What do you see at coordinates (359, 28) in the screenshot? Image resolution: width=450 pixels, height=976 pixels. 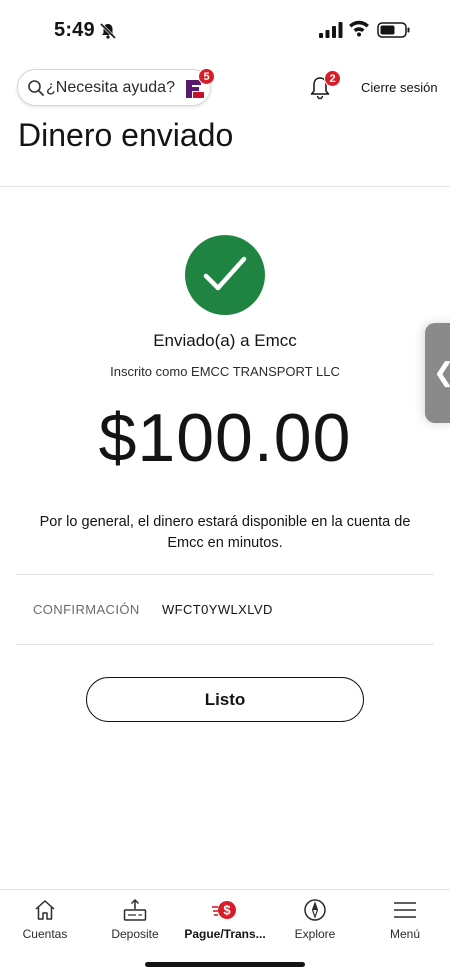 I see `wifi-icon` at bounding box center [359, 28].